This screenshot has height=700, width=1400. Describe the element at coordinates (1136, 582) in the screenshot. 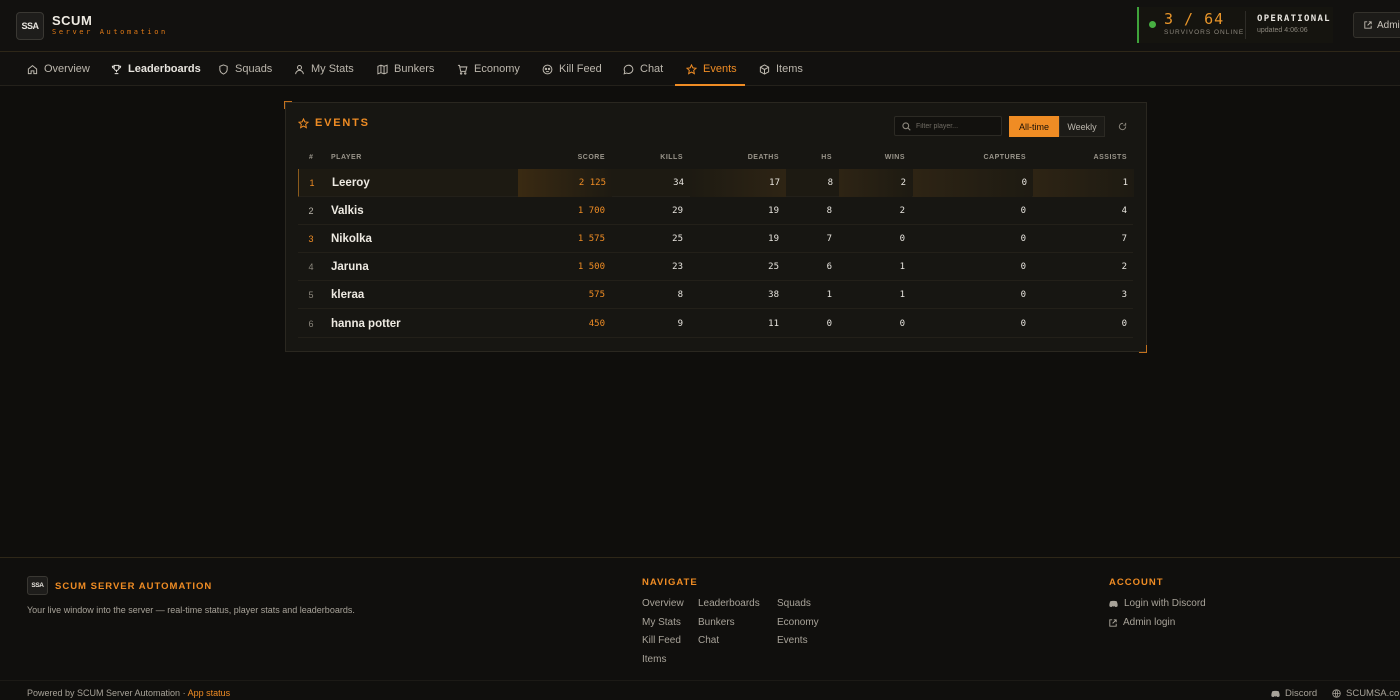

I see `footer-account-title: ACCOUNT` at that location.